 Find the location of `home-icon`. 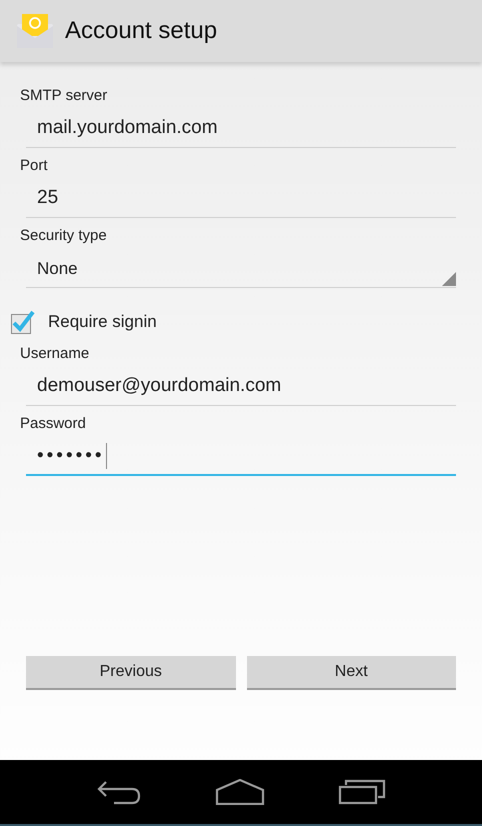

home-icon is located at coordinates (239, 792).